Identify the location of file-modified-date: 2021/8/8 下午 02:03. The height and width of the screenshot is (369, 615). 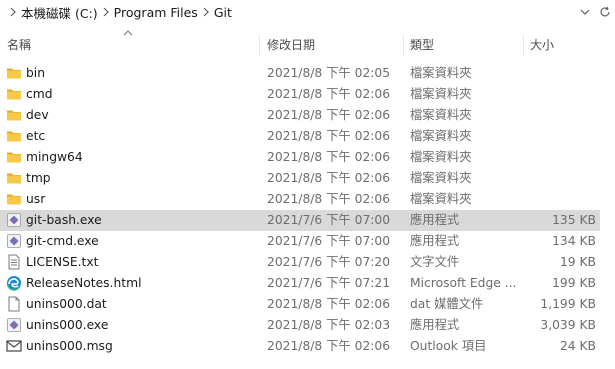
(329, 325).